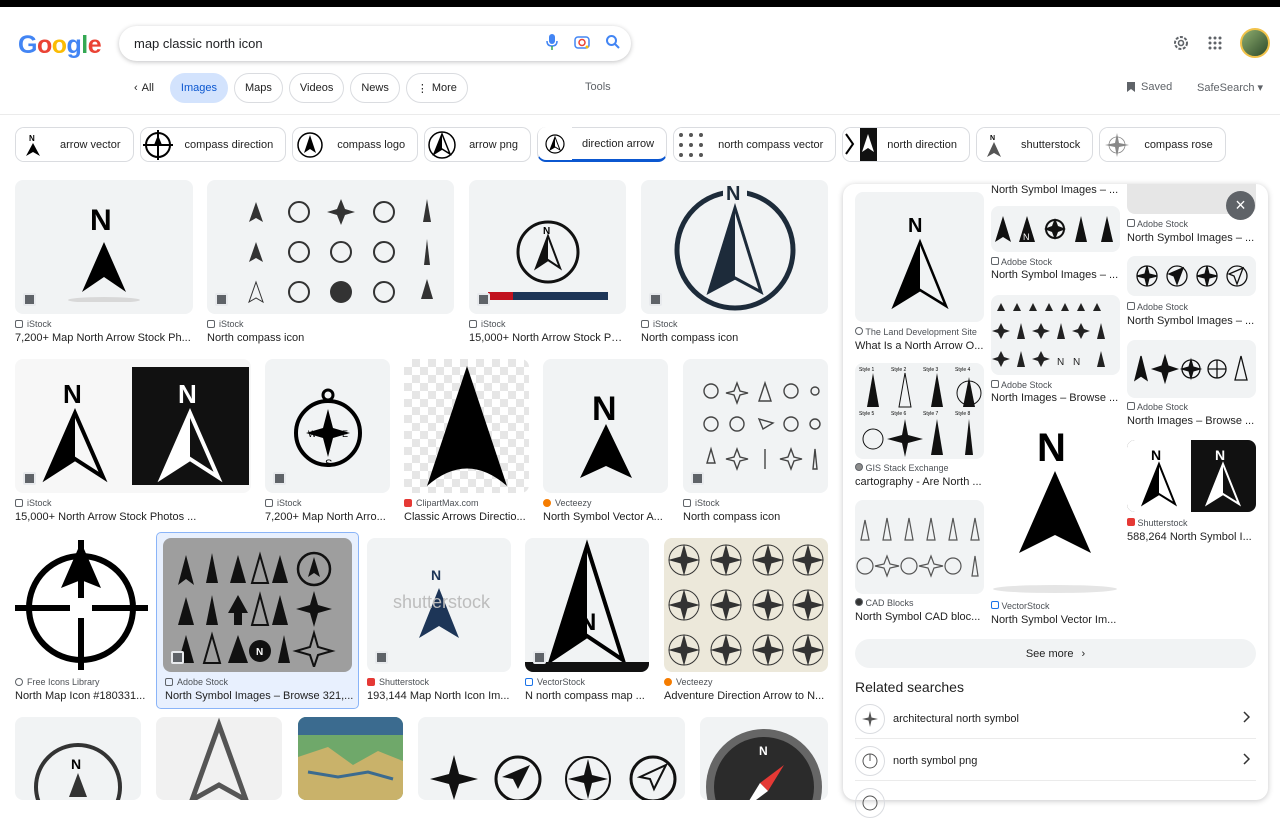  I want to click on tab-news: News, so click(375, 88).